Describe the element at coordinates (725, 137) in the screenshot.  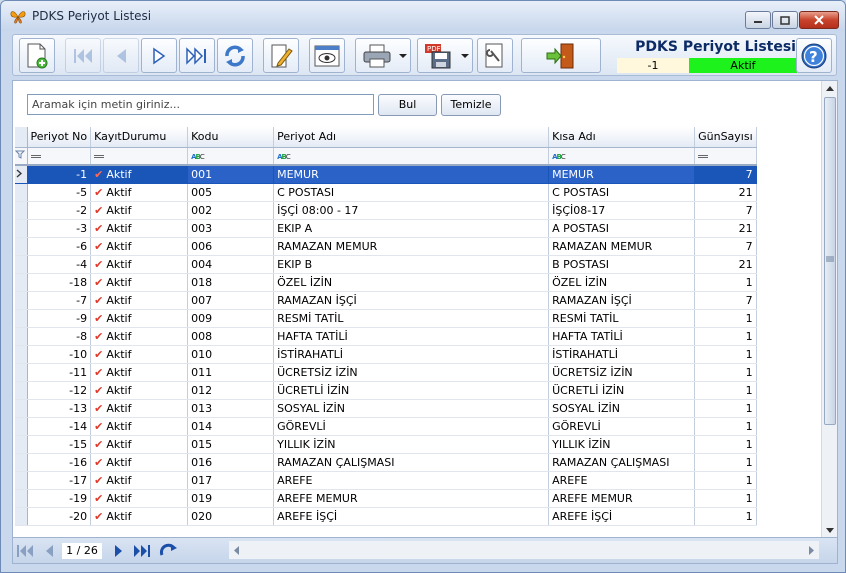
I see `col-header-gun-sayisi: GünSayısı` at that location.